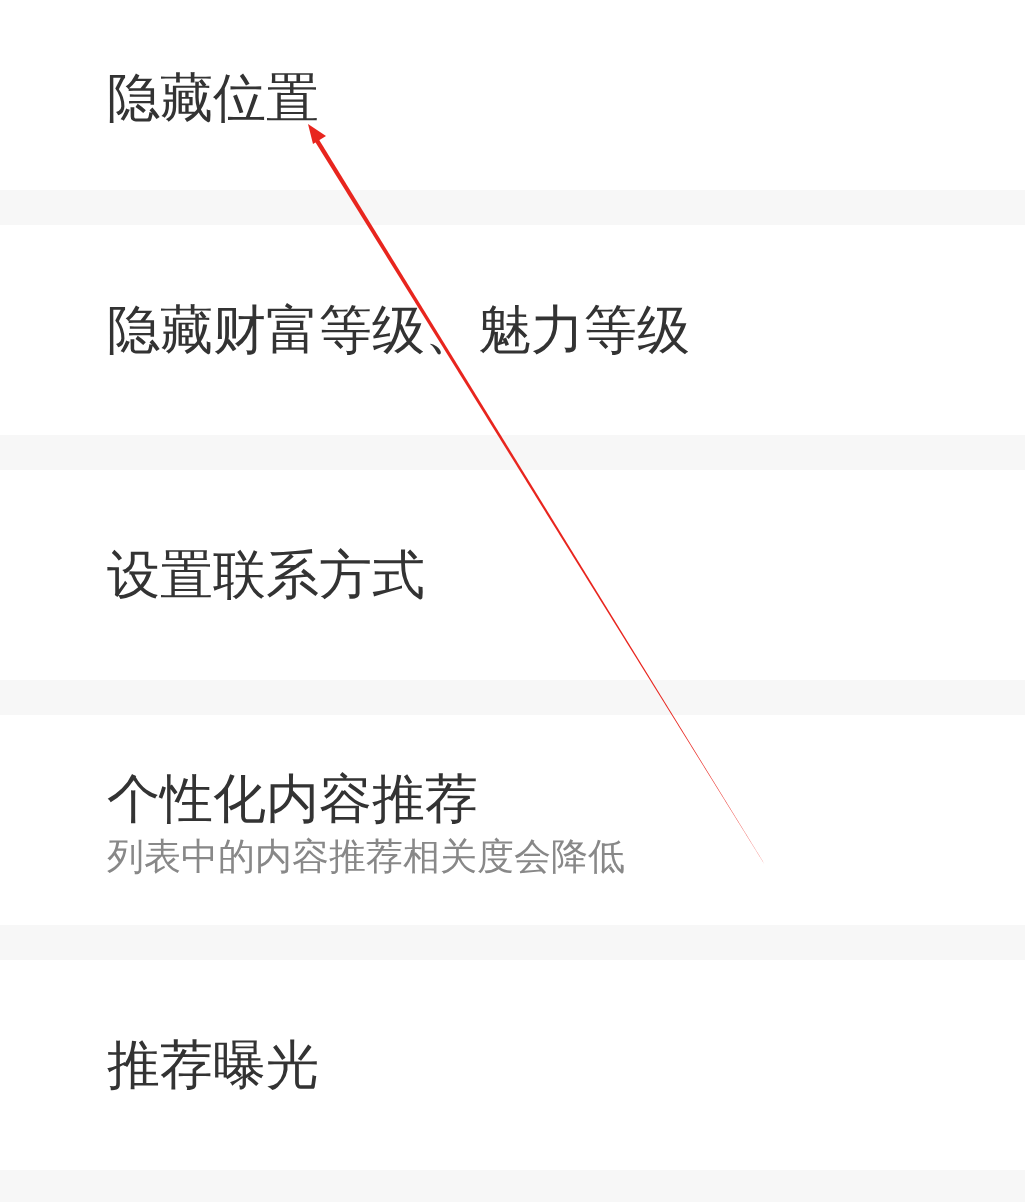 The image size is (1025, 1202). I want to click on item-title: 设置联系方式, so click(266, 575).